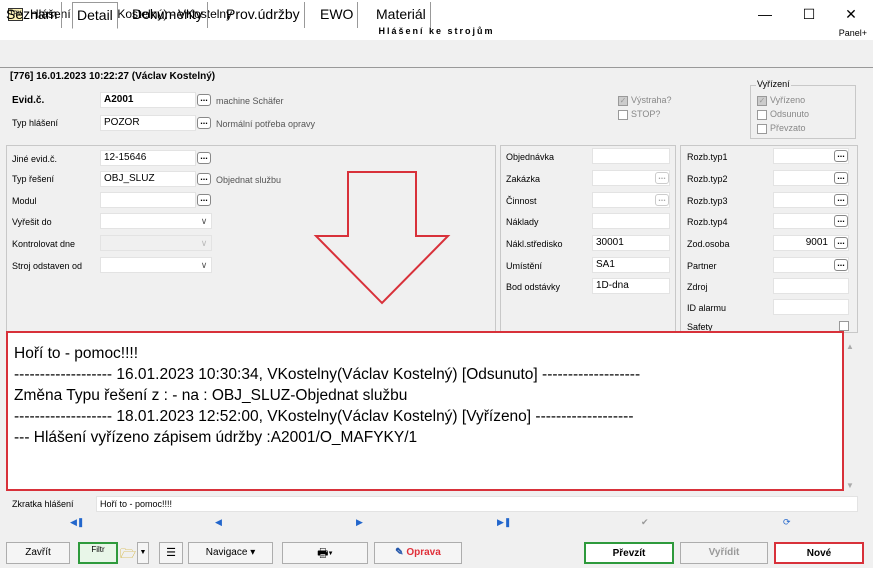 The image size is (873, 568). What do you see at coordinates (762, 129) in the screenshot?
I see `prevzato-checkbox` at bounding box center [762, 129].